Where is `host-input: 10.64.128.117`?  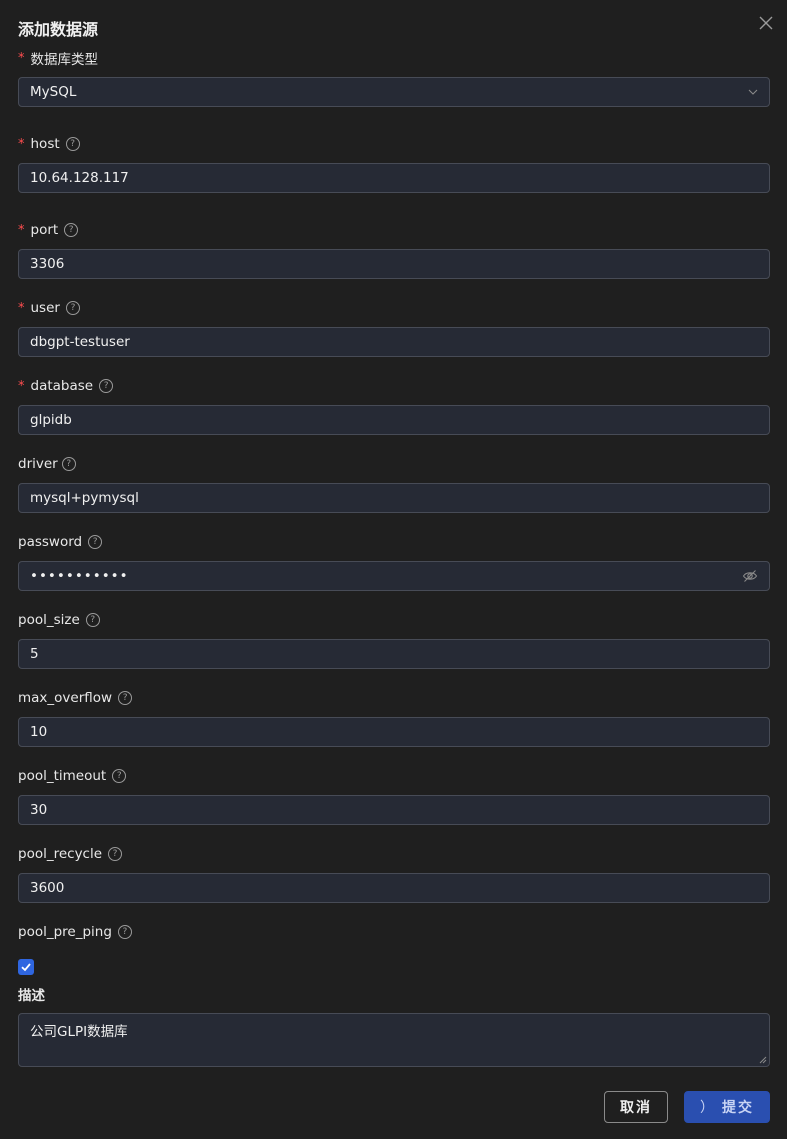
host-input: 10.64.128.117 is located at coordinates (394, 178).